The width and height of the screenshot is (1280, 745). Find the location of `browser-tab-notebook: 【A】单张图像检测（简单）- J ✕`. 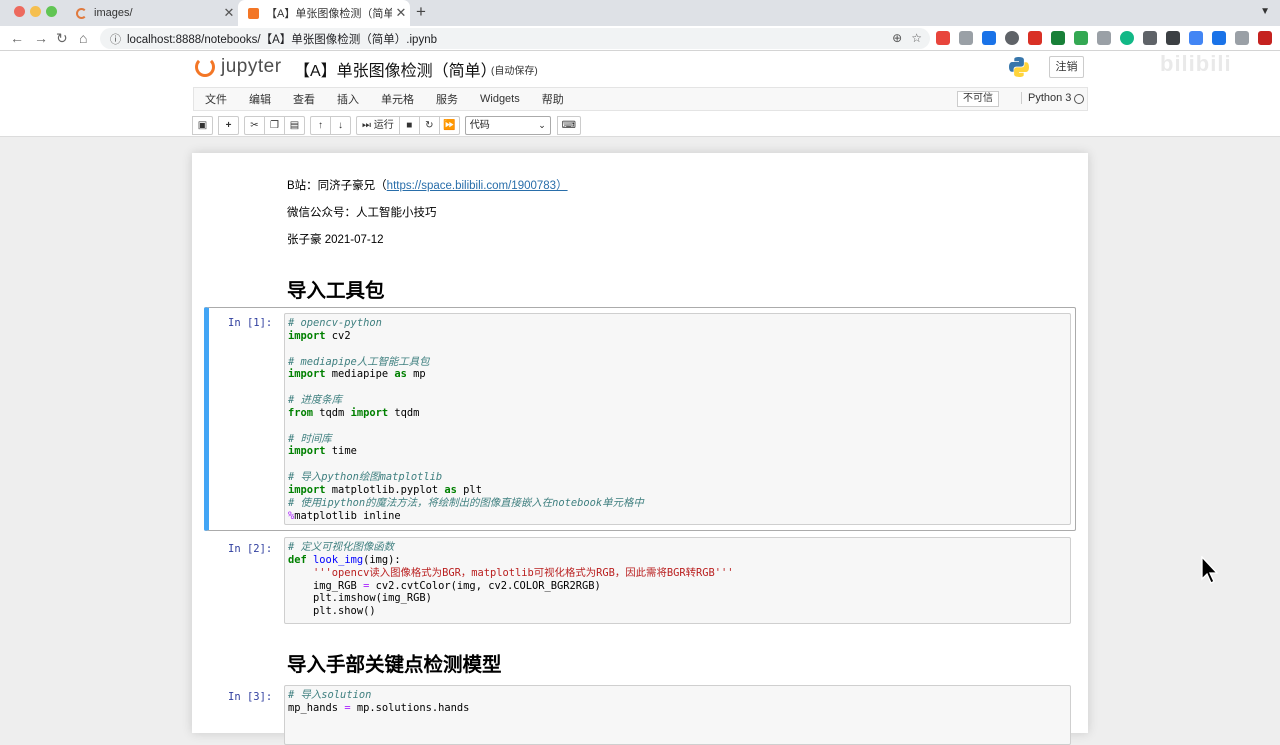

browser-tab-notebook: 【A】单张图像检测（简单）- J ✕ is located at coordinates (324, 13).